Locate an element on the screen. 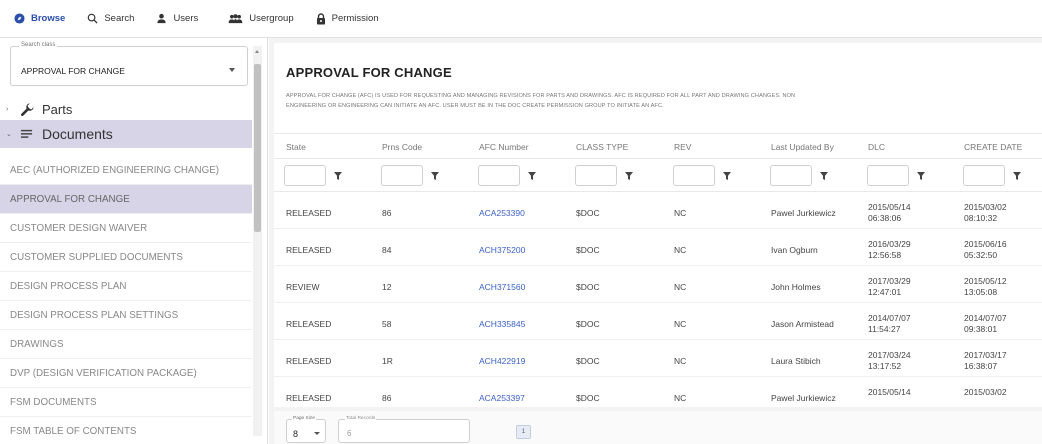 The width and height of the screenshot is (1042, 444). tree-item-documents: ⌄ Documents is located at coordinates (126, 134).